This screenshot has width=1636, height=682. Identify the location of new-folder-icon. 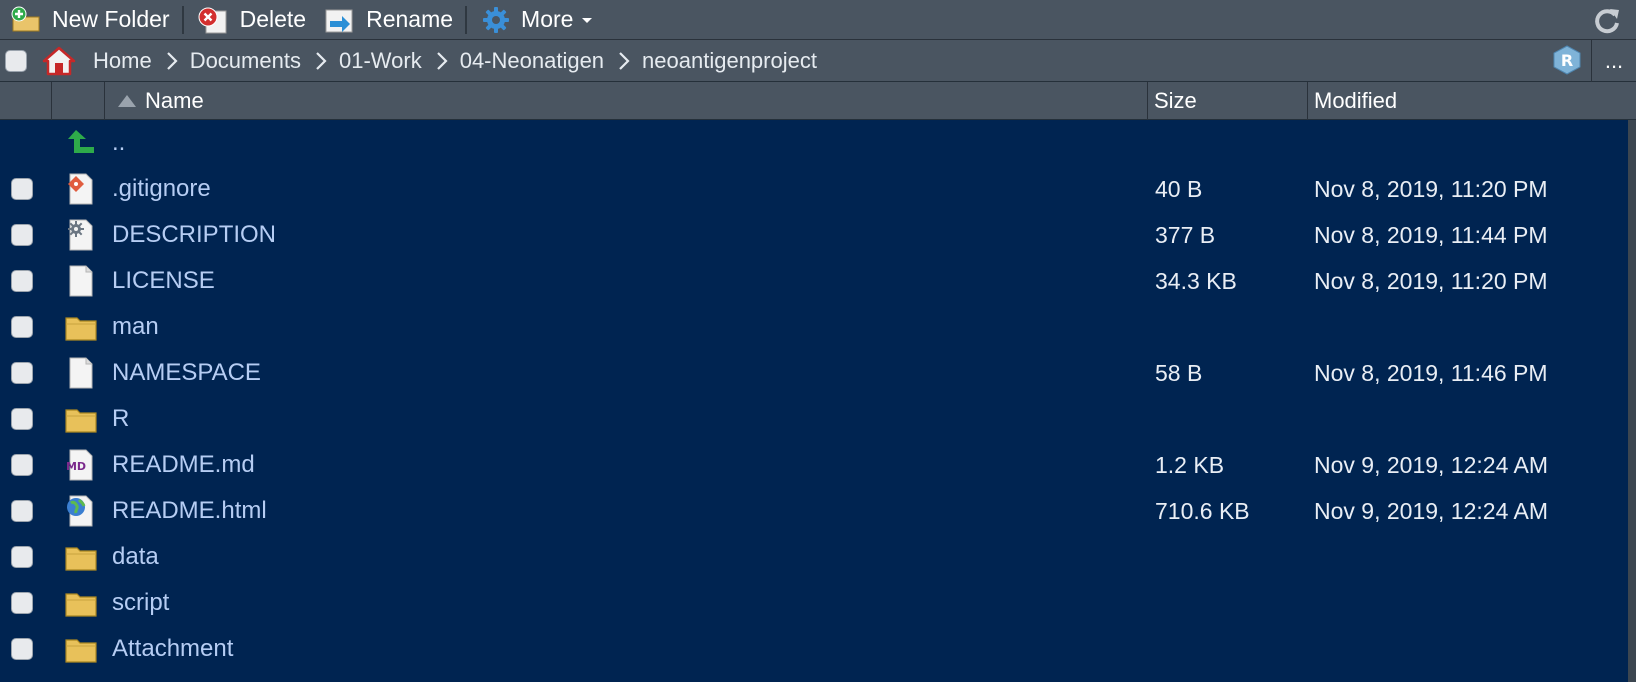
(25, 18).